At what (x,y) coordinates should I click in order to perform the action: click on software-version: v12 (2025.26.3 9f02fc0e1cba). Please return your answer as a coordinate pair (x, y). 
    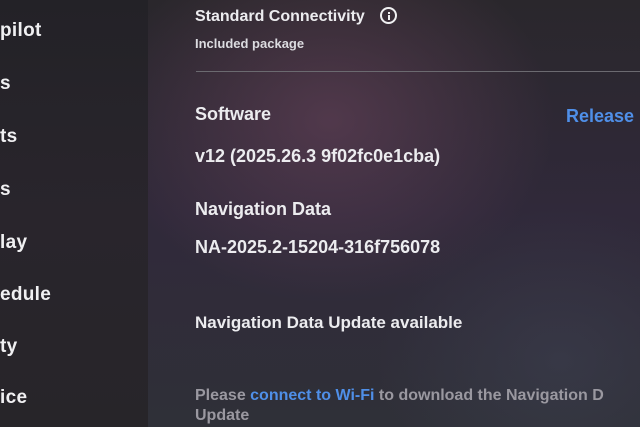
    Looking at the image, I should click on (318, 156).